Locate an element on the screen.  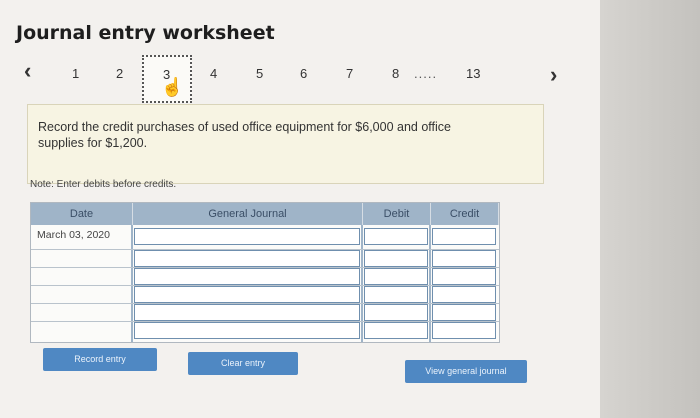
background-edge is located at coordinates (650, 209).